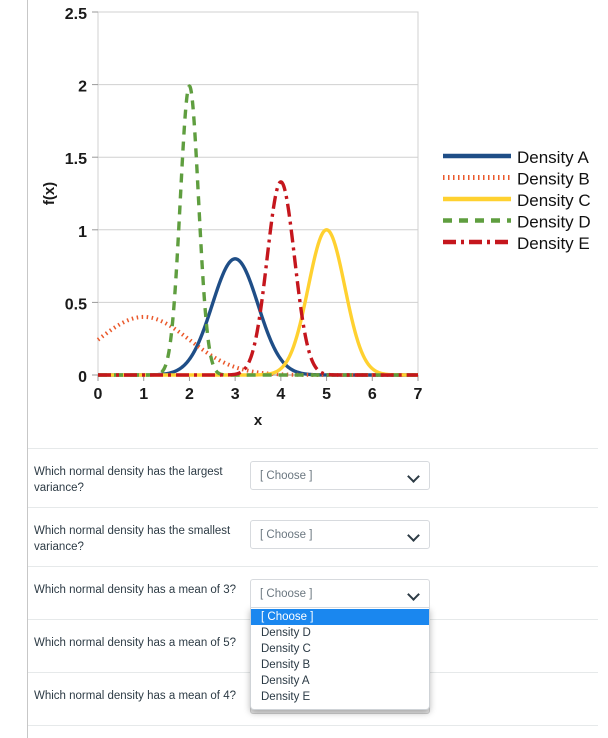 Image resolution: width=608 pixels, height=738 pixels. What do you see at coordinates (82, 232) in the screenshot?
I see `y-tick-label: 1` at bounding box center [82, 232].